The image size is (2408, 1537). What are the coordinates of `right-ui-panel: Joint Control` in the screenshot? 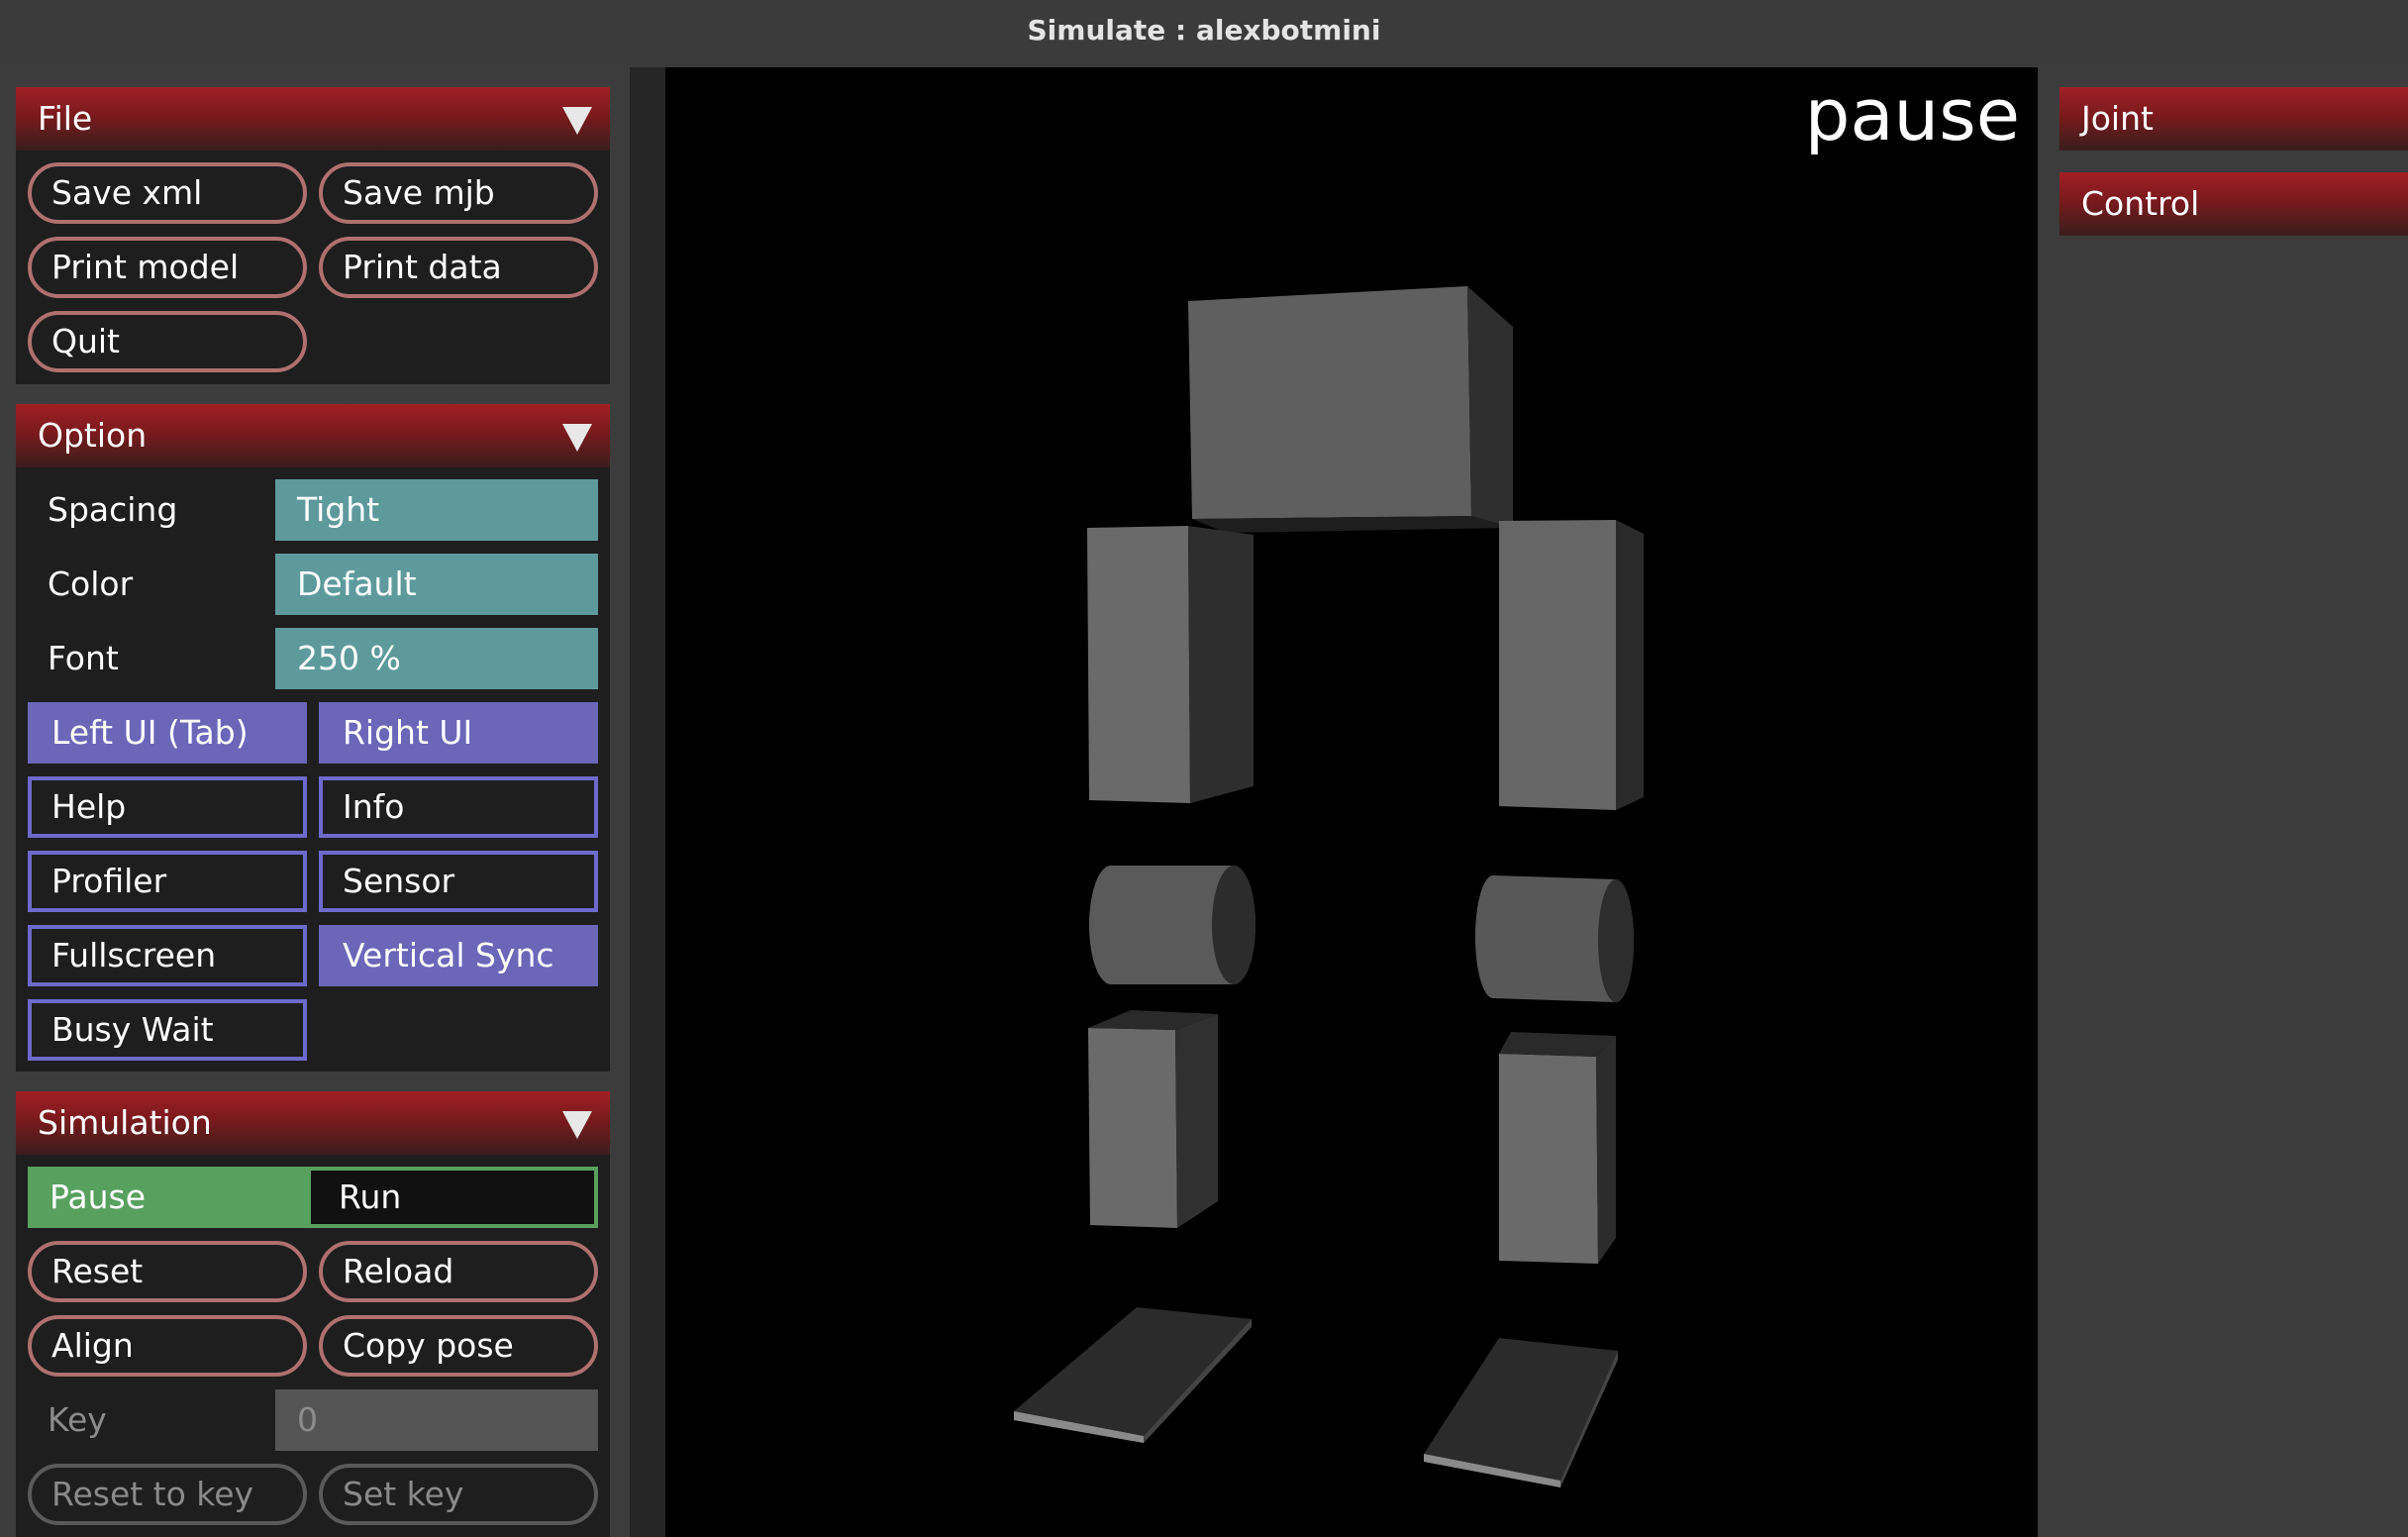 It's located at (2223, 800).